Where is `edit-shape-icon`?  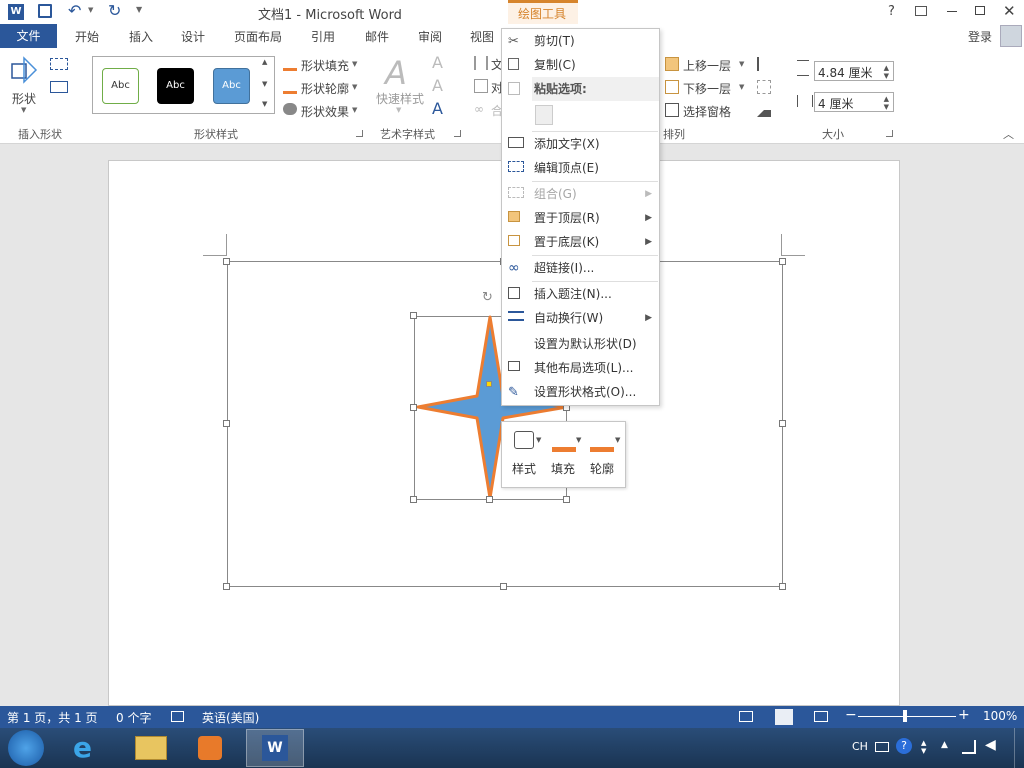 edit-shape-icon is located at coordinates (59, 64).